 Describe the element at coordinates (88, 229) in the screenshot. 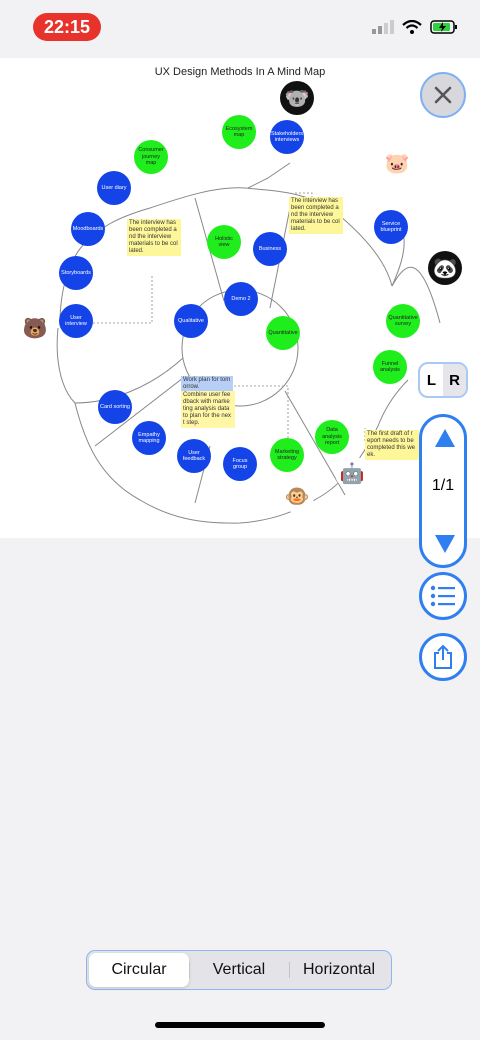

I see `node-moodboards: Moodboards` at that location.